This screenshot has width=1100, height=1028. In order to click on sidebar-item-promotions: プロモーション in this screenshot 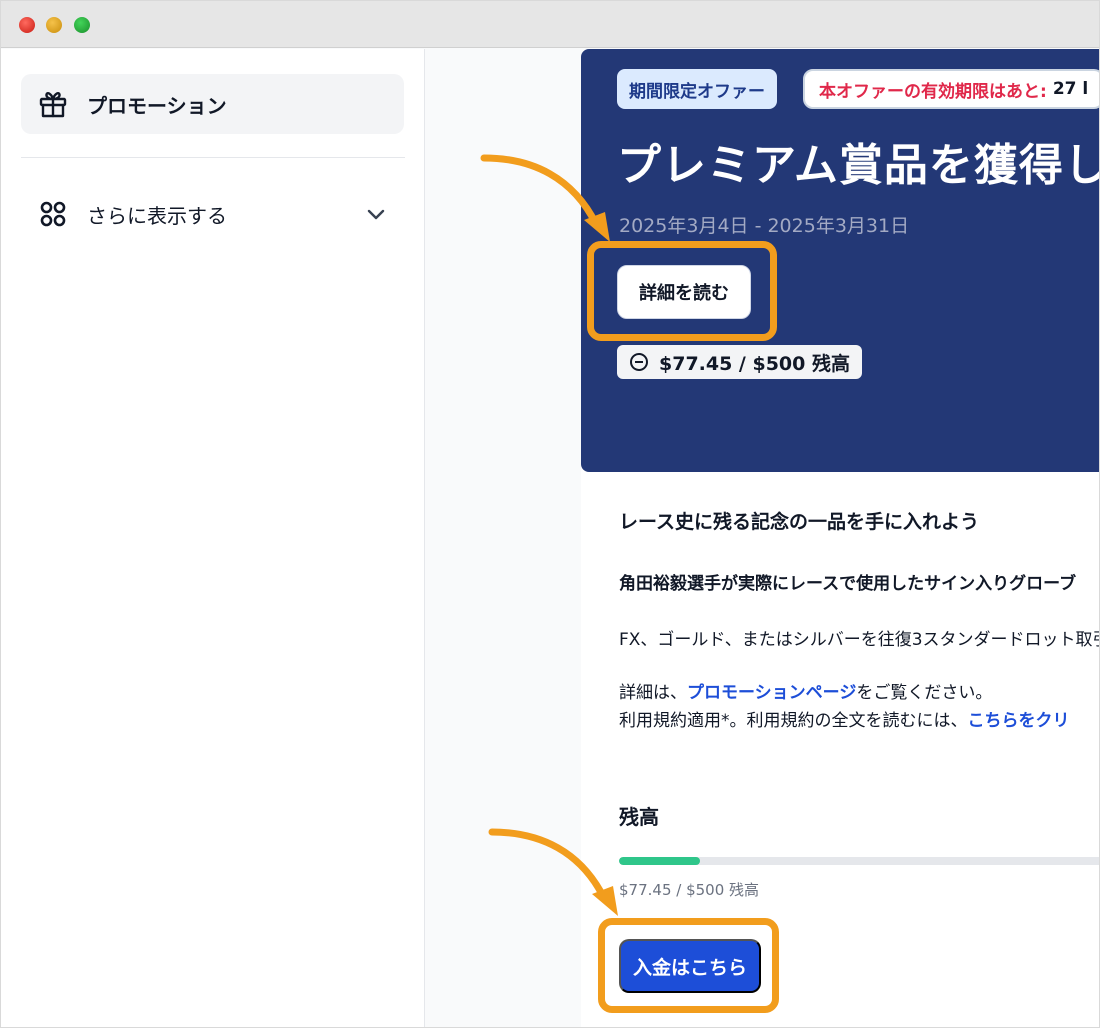, I will do `click(212, 104)`.